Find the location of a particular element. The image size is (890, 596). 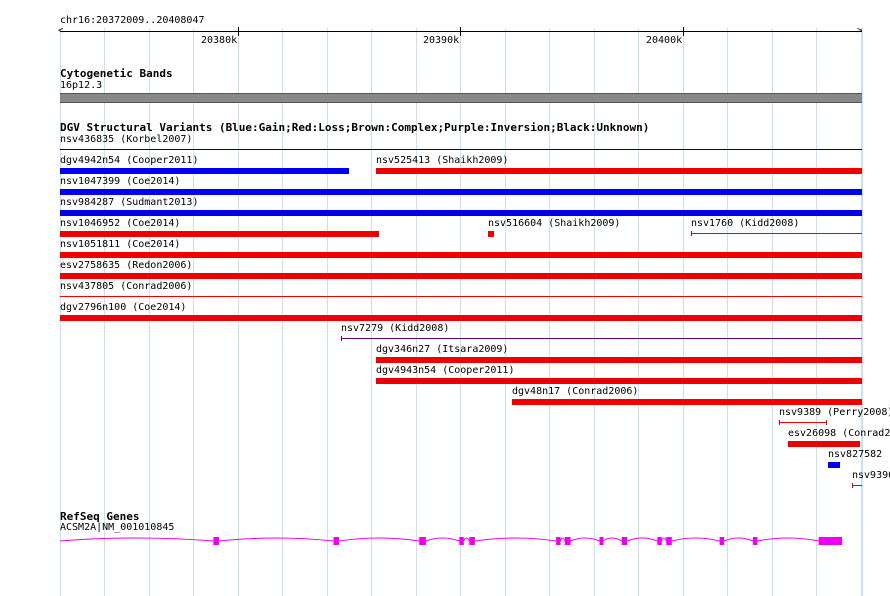

variant-label: dgv4942n54 (Cooper2011) is located at coordinates (129, 160).